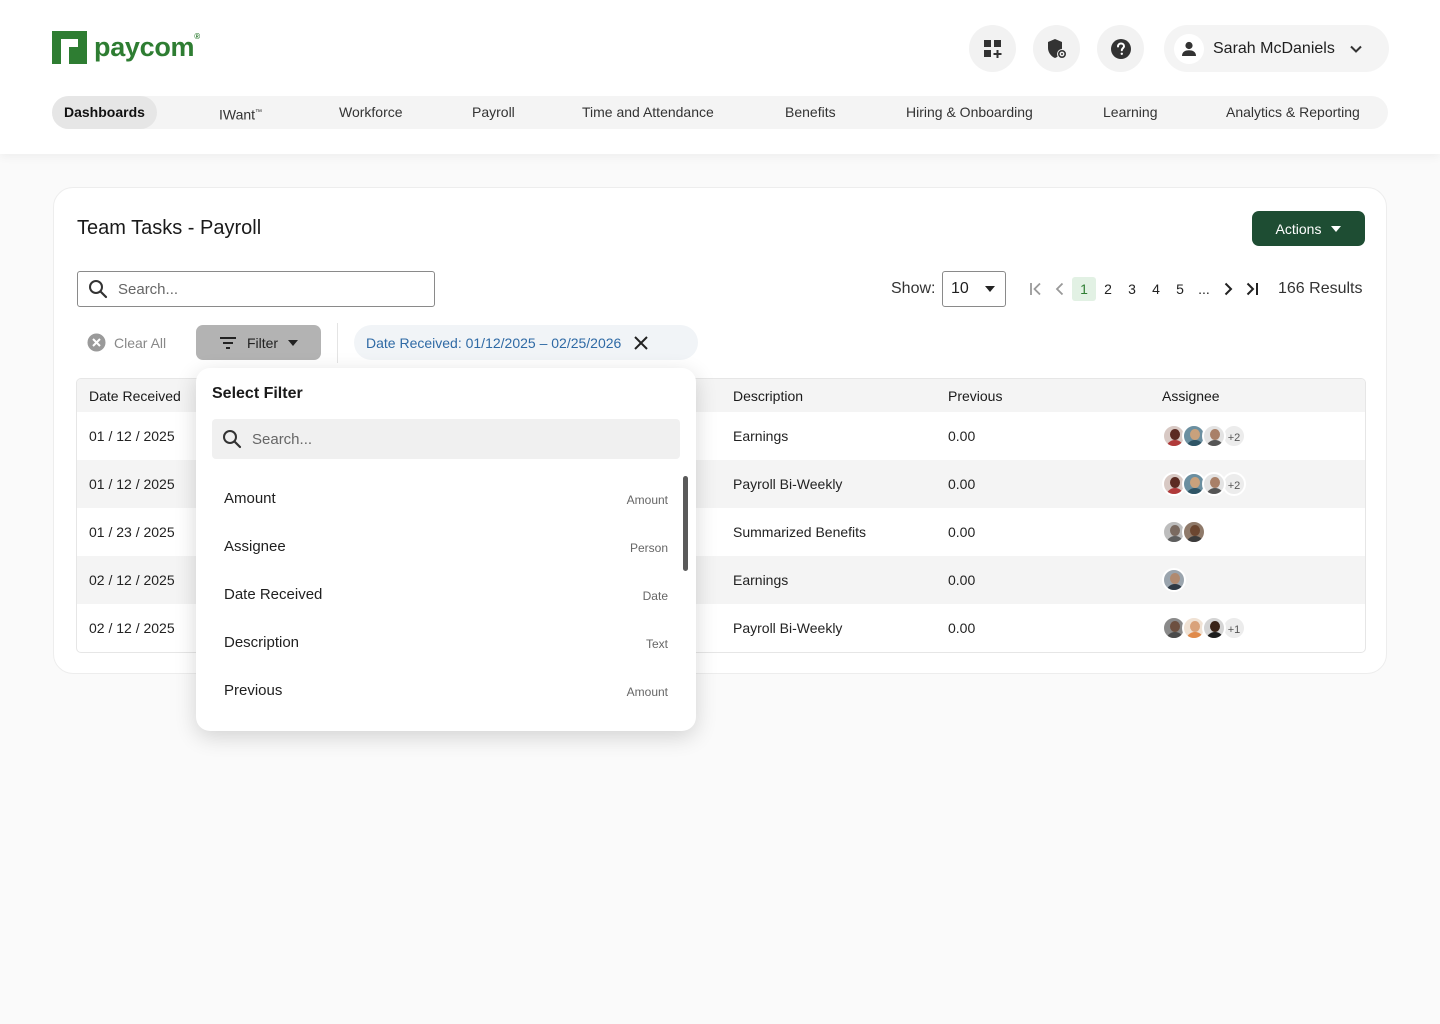 Image resolution: width=1440 pixels, height=1024 pixels. I want to click on column-header-assignee: Assignee, so click(1191, 396).